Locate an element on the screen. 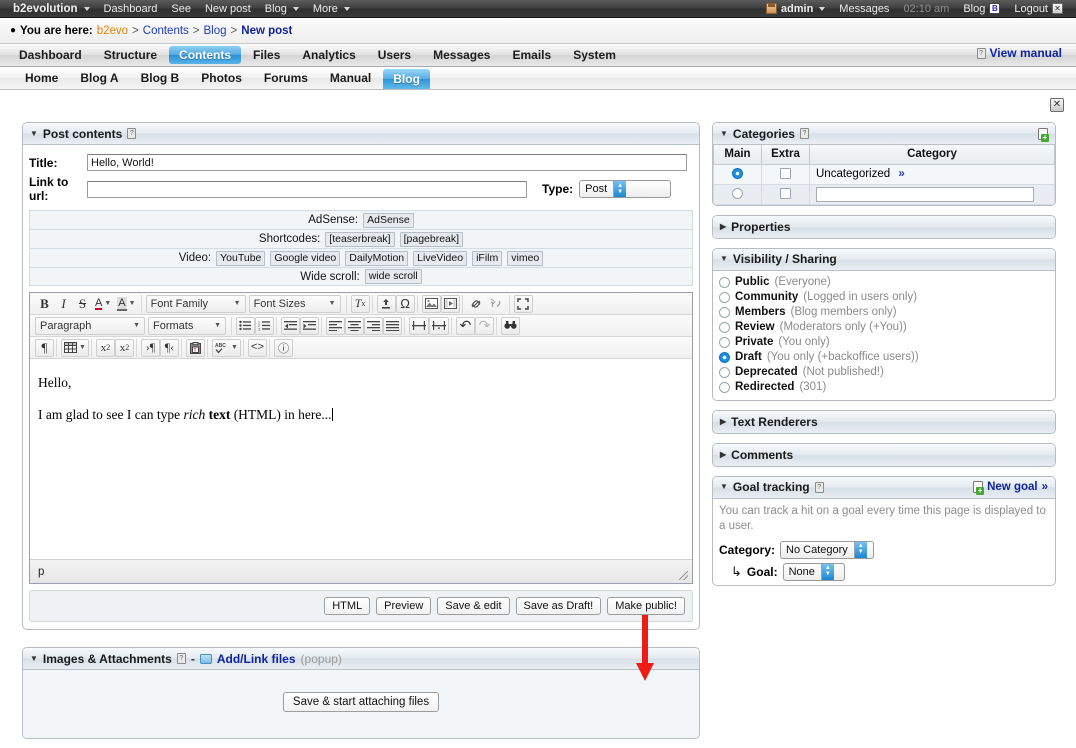 The image size is (1076, 748). visibility-option-review: Review (Moderators only (+You)) is located at coordinates (884, 327).